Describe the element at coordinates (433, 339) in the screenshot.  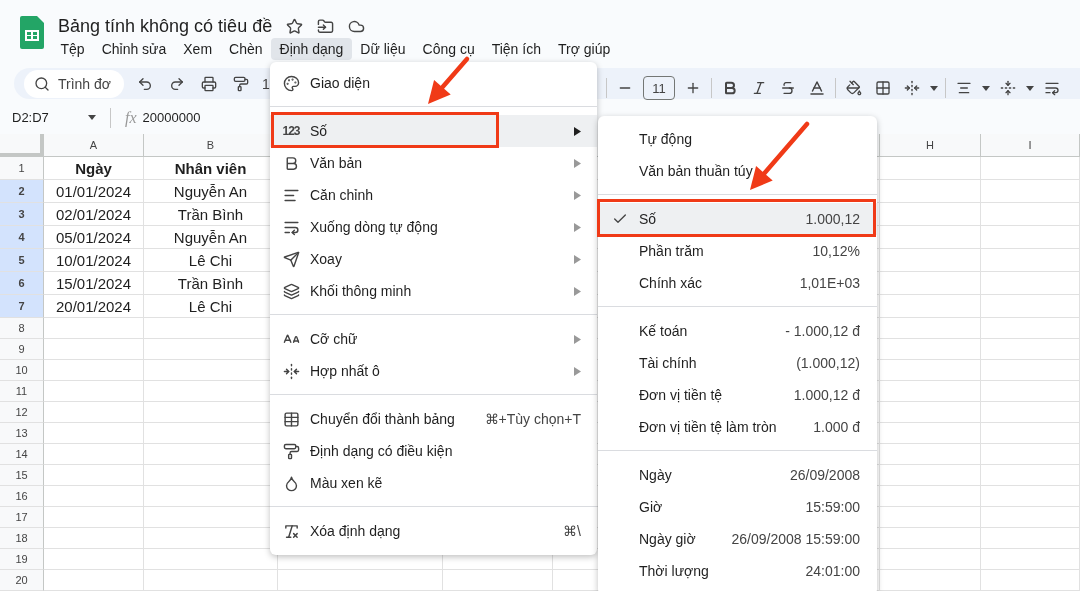
I see `menu-item: Cỡ chữ` at that location.